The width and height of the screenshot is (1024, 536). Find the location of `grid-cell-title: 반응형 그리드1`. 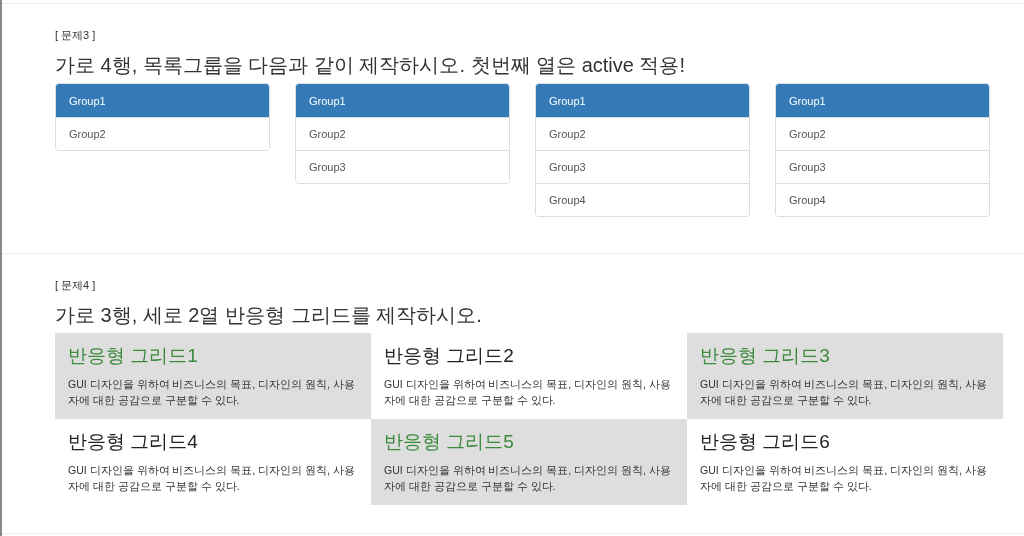

grid-cell-title: 반응형 그리드1 is located at coordinates (133, 356).